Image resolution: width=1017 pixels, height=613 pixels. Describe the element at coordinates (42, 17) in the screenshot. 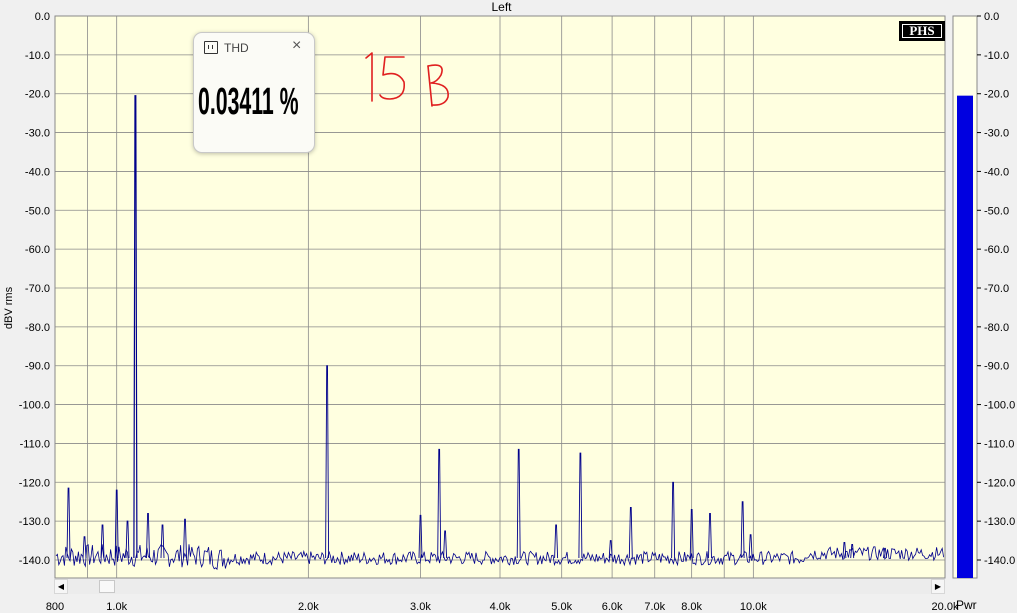

I see `y-tick-label: 0.0` at that location.